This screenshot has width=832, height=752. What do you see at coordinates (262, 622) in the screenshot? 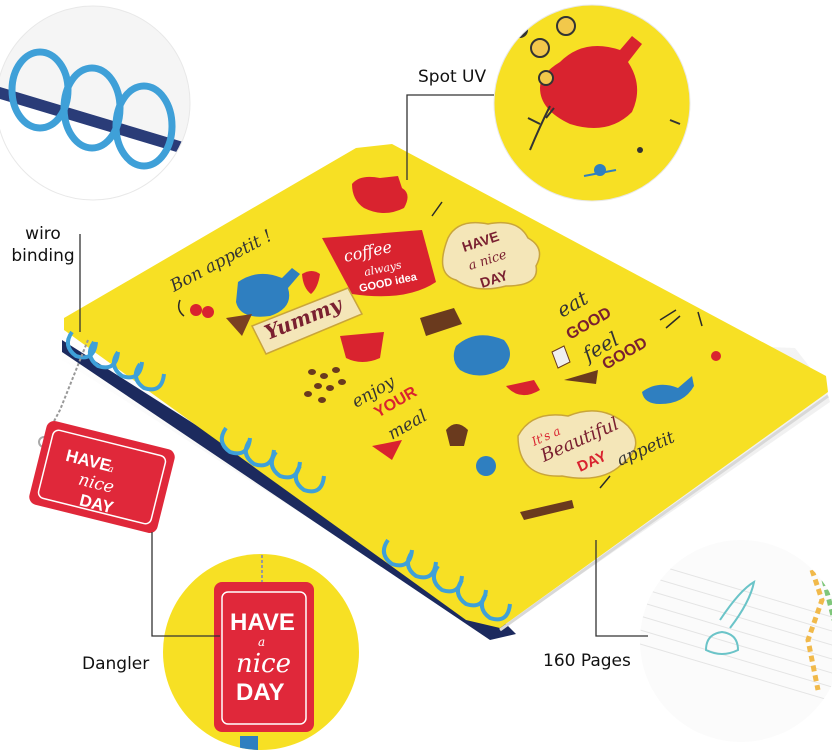
I see `zoom-have-text: HAVE` at bounding box center [262, 622].